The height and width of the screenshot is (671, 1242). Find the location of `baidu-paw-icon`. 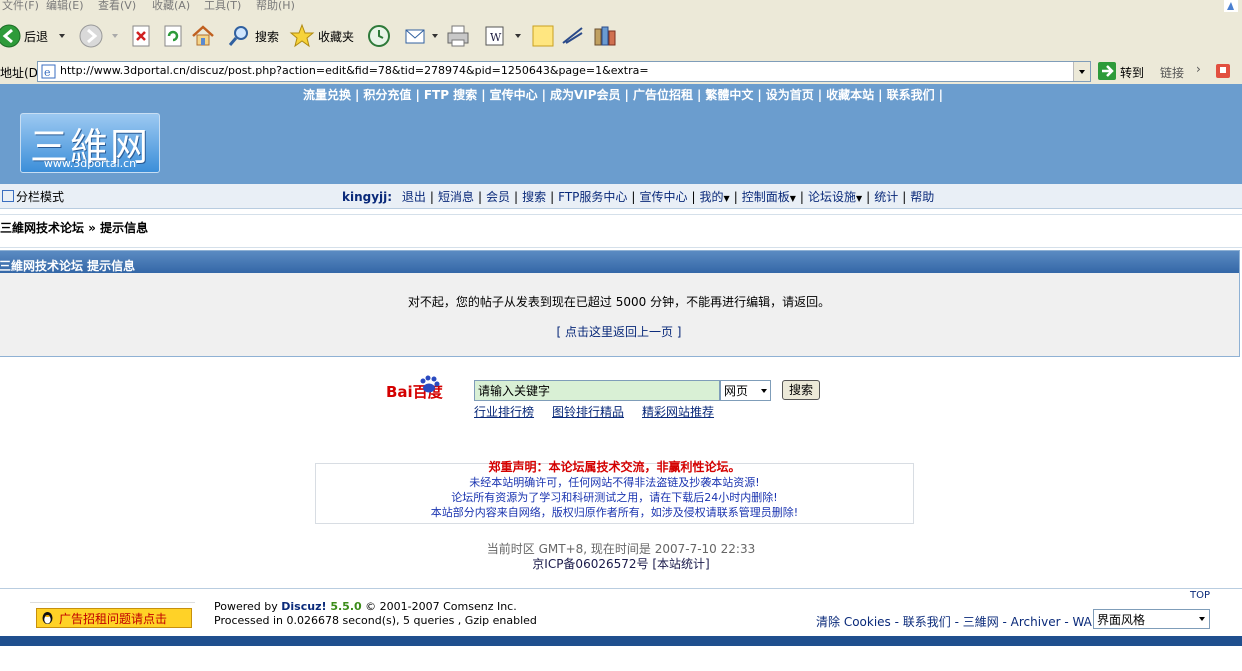

baidu-paw-icon is located at coordinates (430, 384).